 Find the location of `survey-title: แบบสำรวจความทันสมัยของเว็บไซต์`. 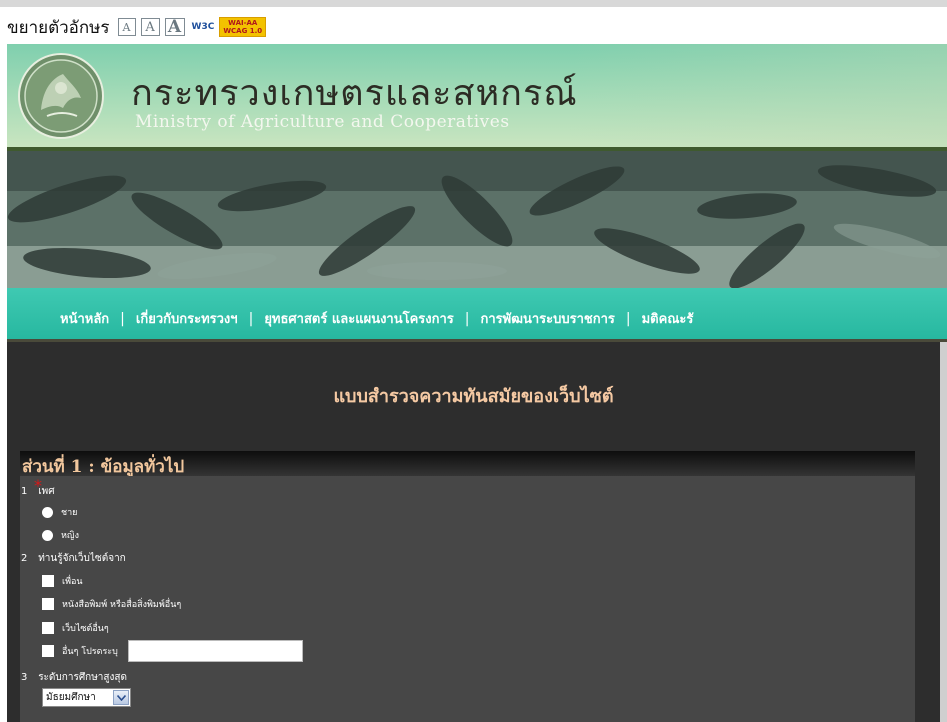

survey-title: แบบสำรวจความทันสมัยของเว็บไซต์ is located at coordinates (473, 396).